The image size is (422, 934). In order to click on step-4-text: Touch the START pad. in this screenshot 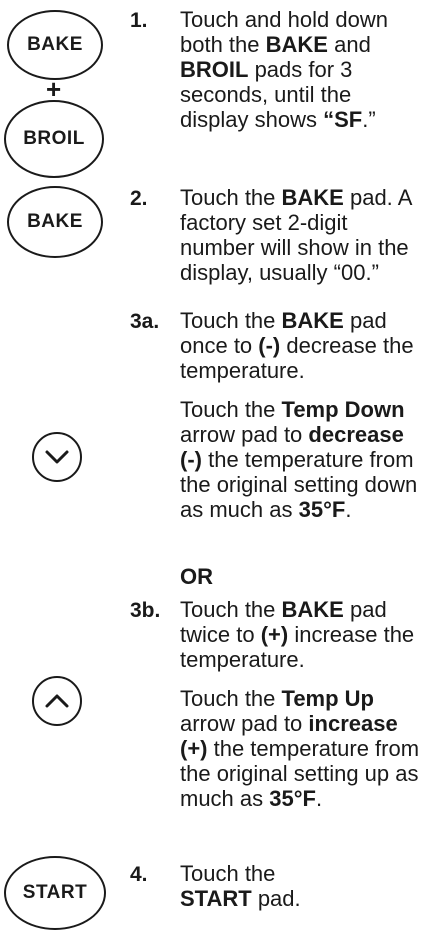, I will do `click(240, 886)`.